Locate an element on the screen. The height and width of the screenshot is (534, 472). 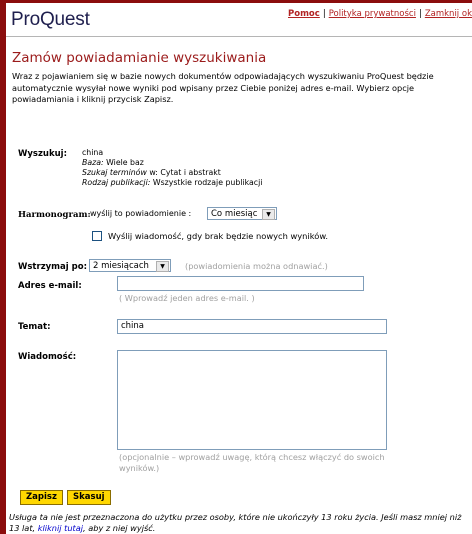
help-link: Pomoc is located at coordinates (304, 14).